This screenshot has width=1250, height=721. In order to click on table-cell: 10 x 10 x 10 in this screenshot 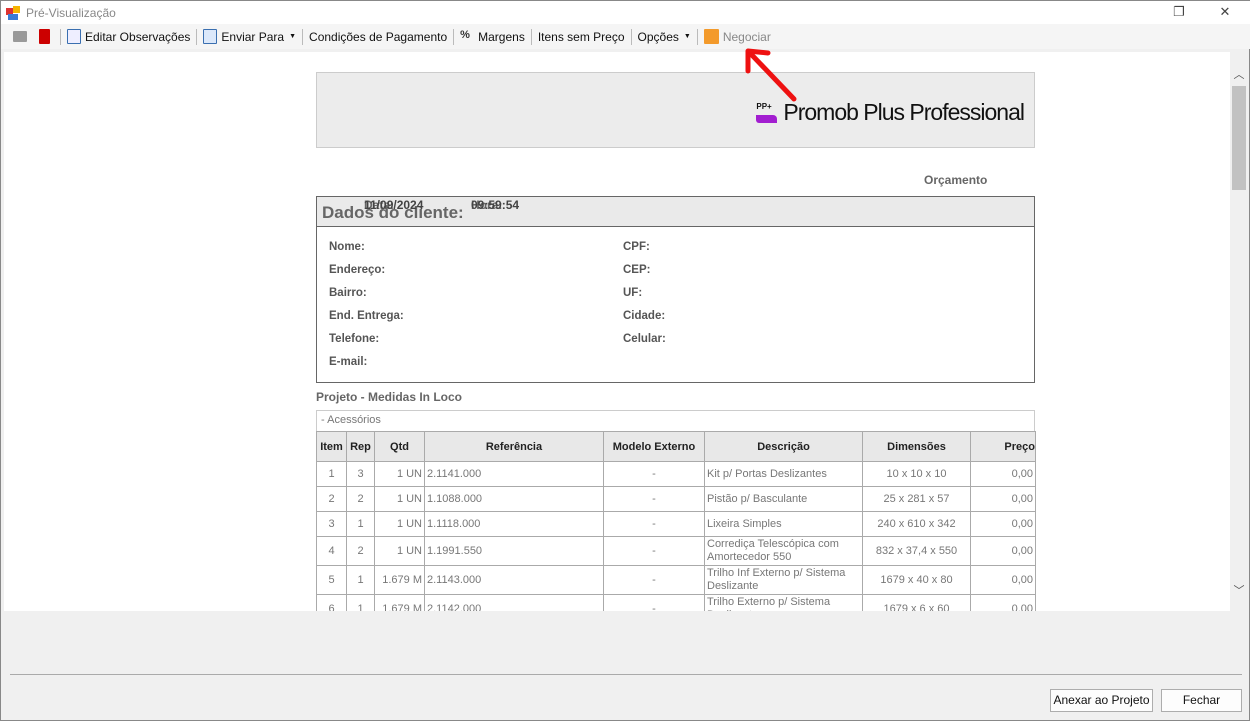, I will do `click(916, 474)`.